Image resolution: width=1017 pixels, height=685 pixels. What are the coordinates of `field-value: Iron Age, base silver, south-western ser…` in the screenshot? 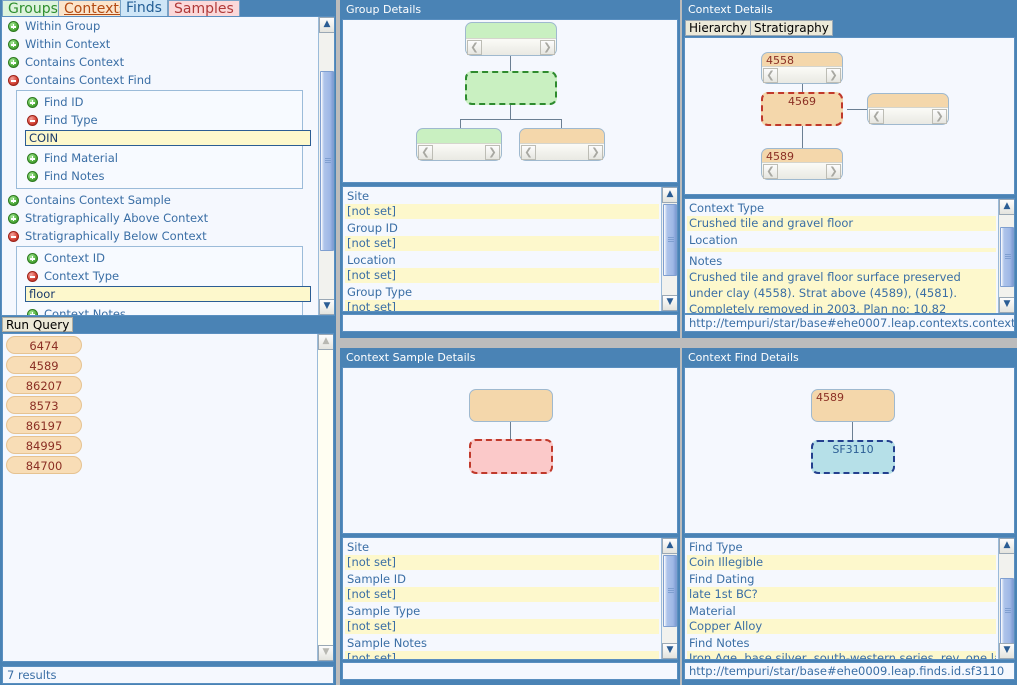 It's located at (841, 655).